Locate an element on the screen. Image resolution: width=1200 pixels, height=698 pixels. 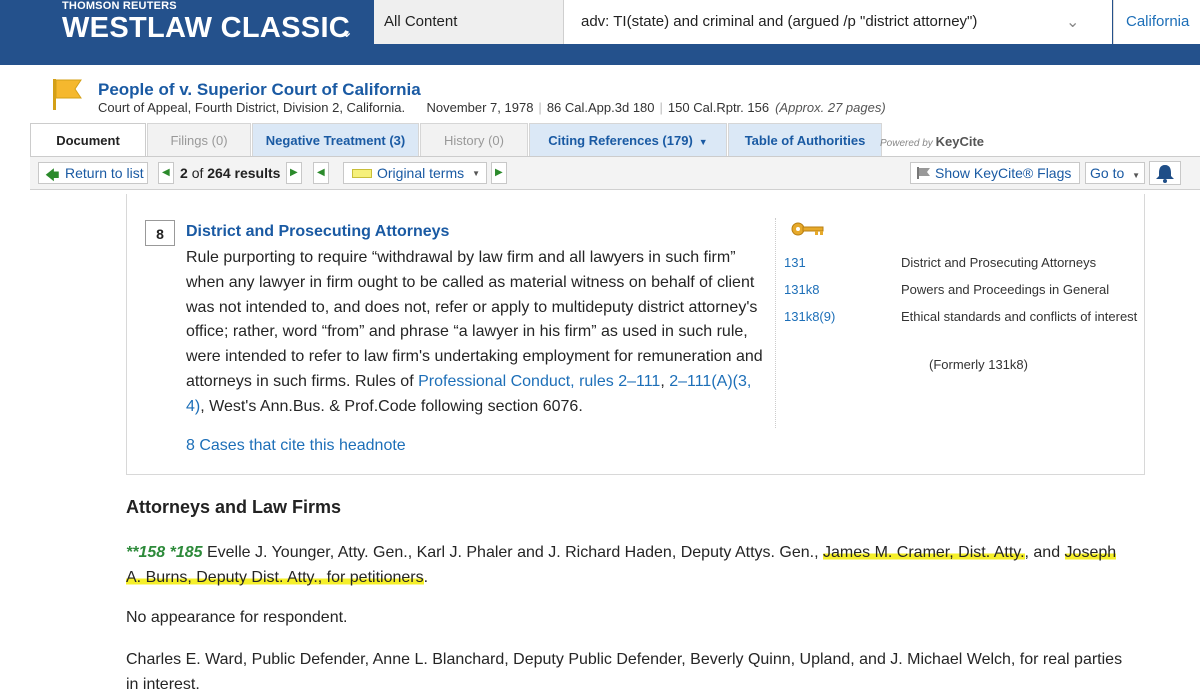
respondent-paragraph: No appearance for respondent. is located at coordinates (237, 617).